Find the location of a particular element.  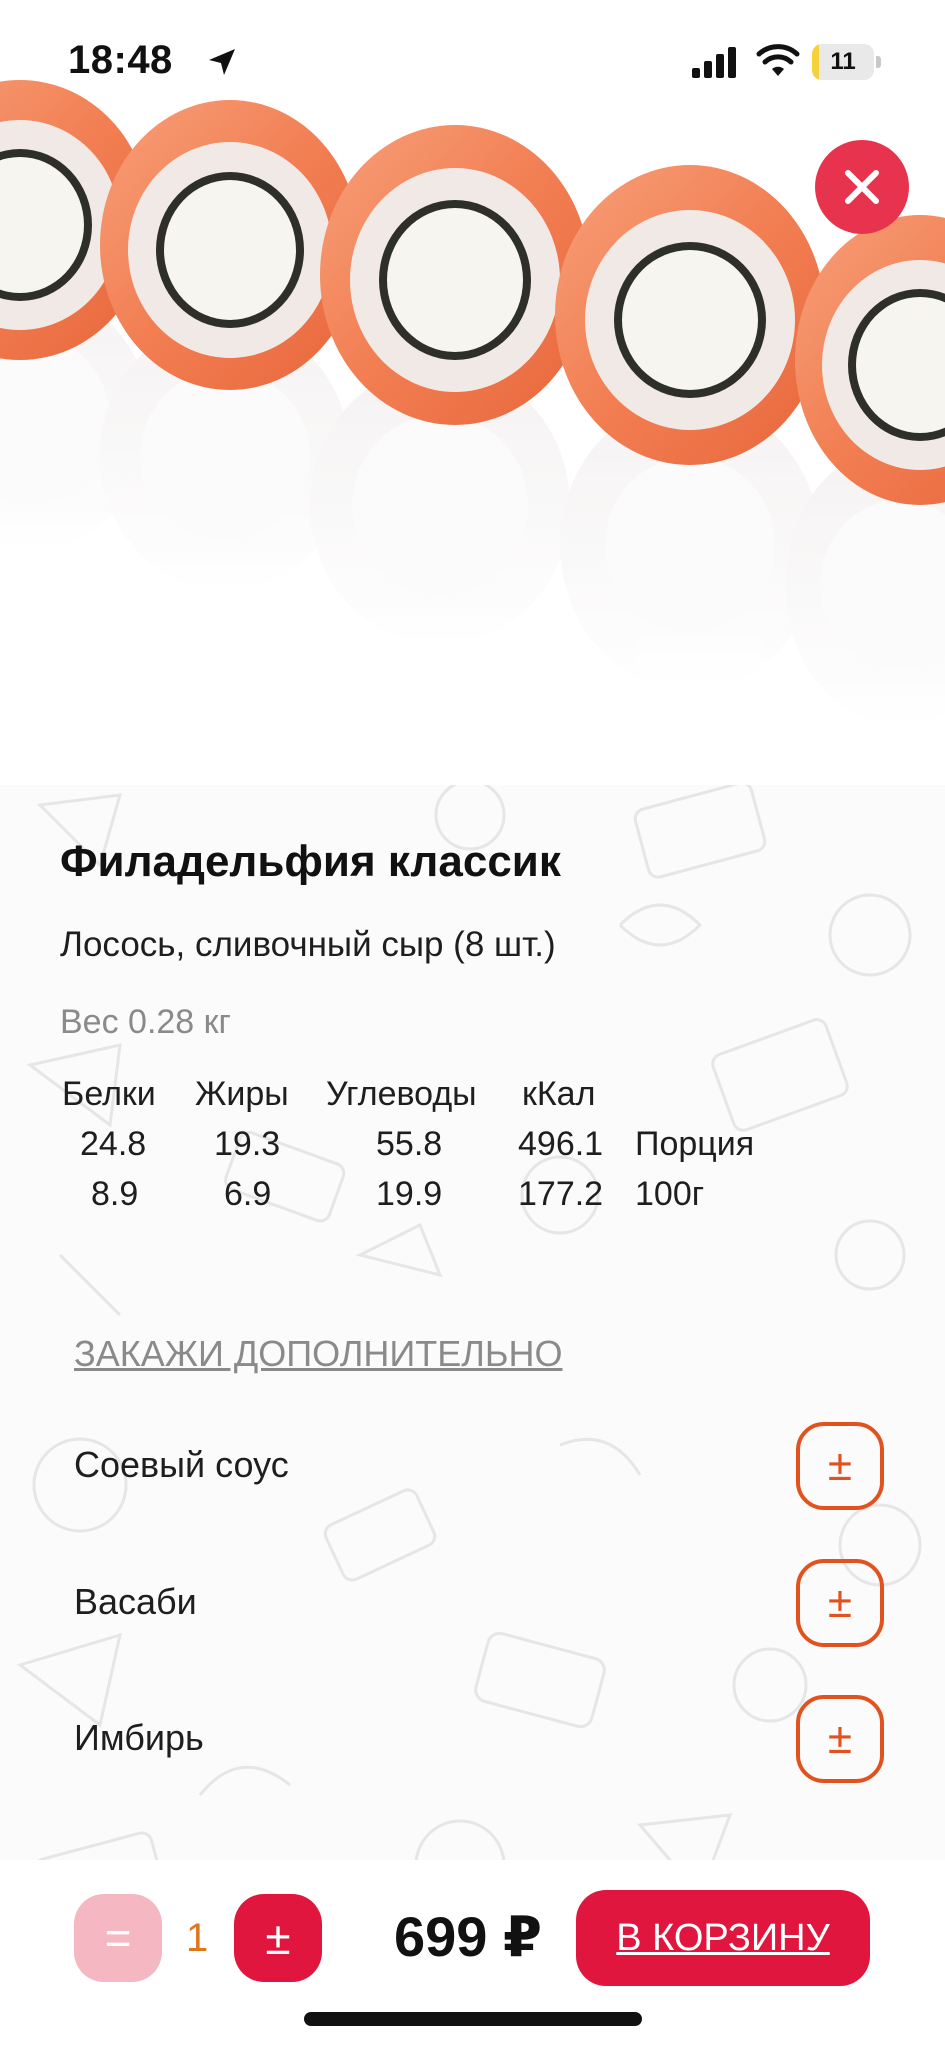

extra-label: Васаби is located at coordinates (135, 1601).